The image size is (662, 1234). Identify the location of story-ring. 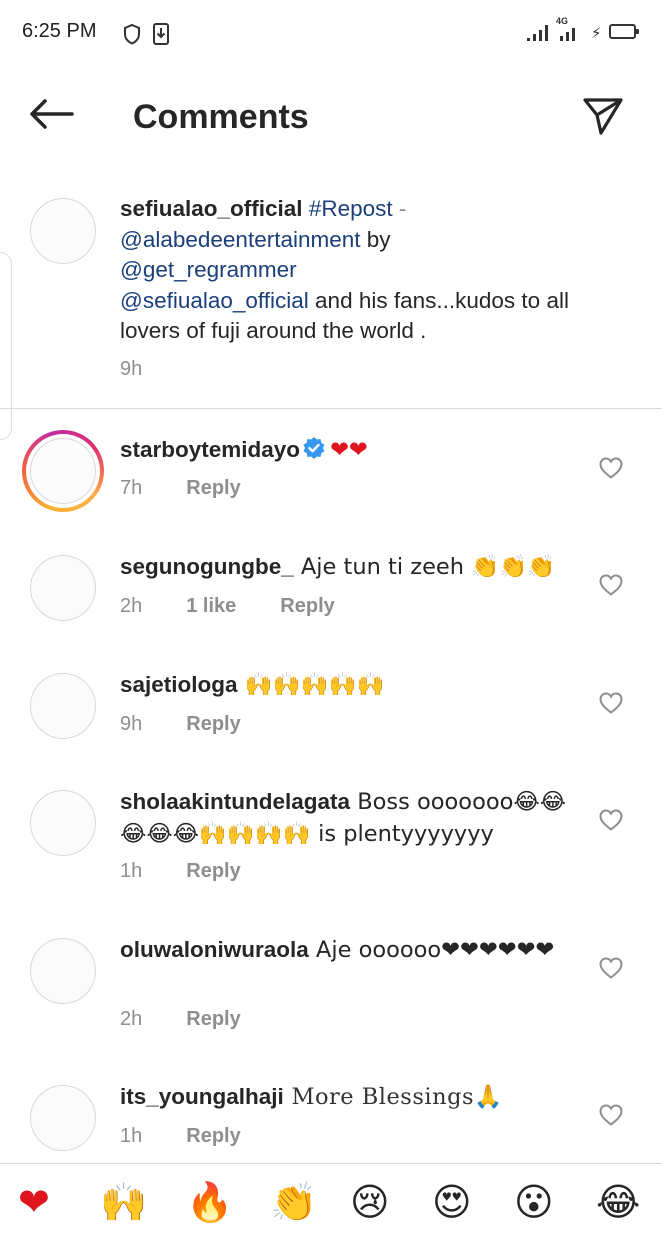
(63, 471).